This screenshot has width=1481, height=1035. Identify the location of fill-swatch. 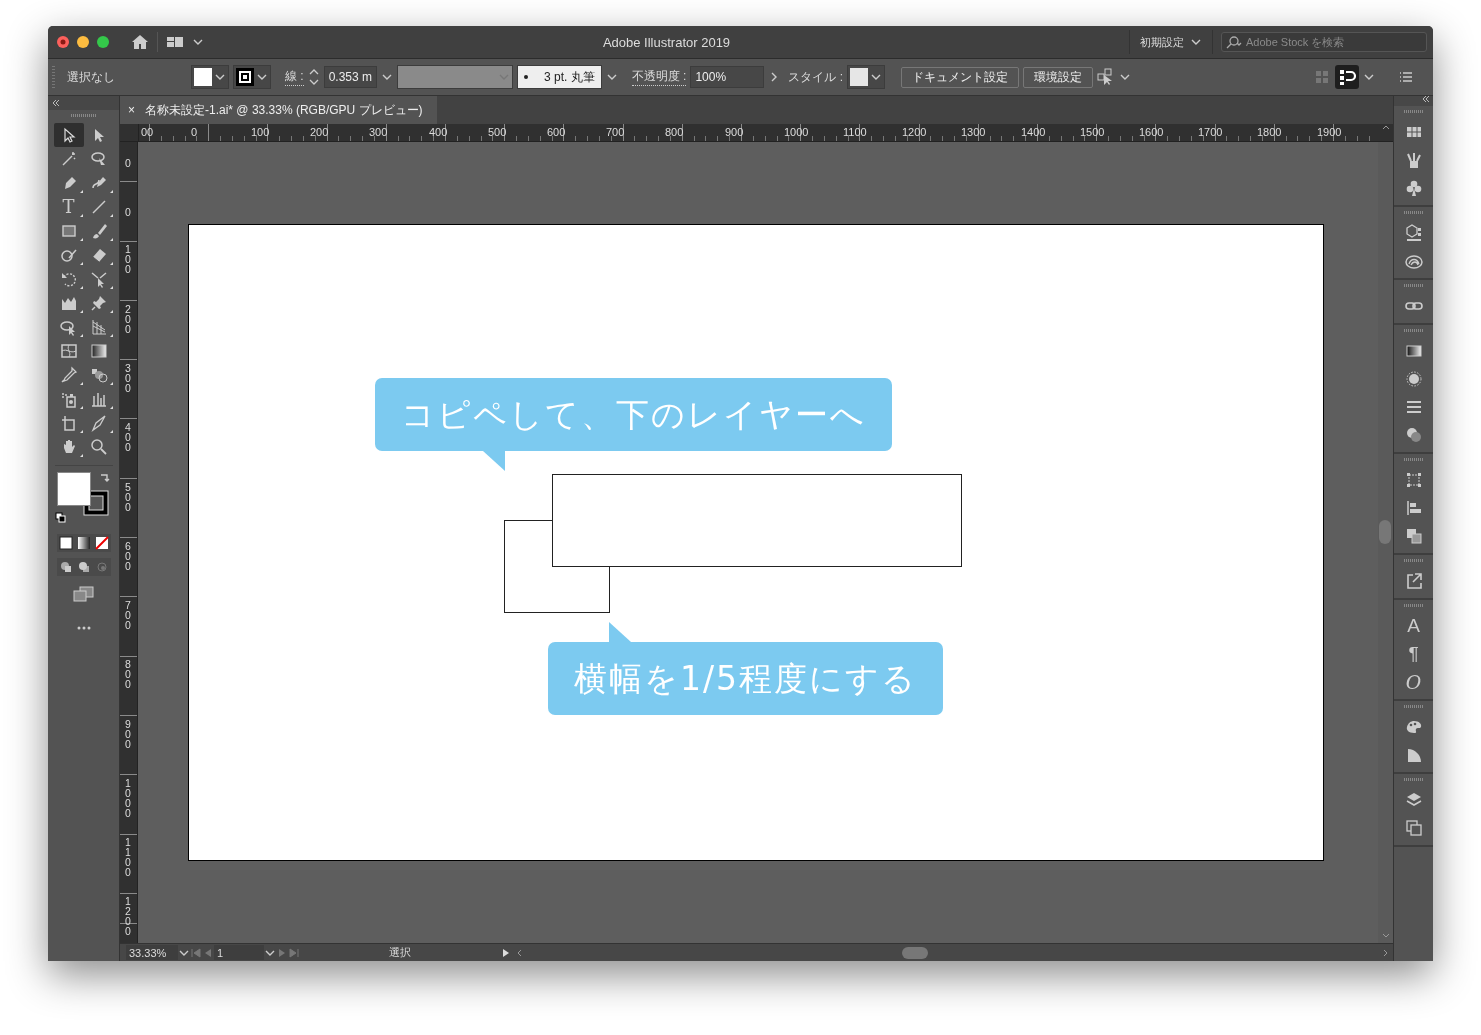
(73, 489).